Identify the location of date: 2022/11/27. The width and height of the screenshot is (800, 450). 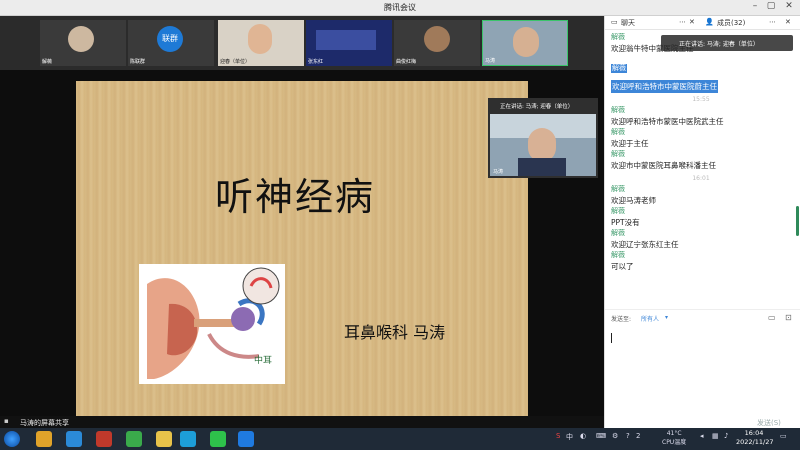
(755, 442).